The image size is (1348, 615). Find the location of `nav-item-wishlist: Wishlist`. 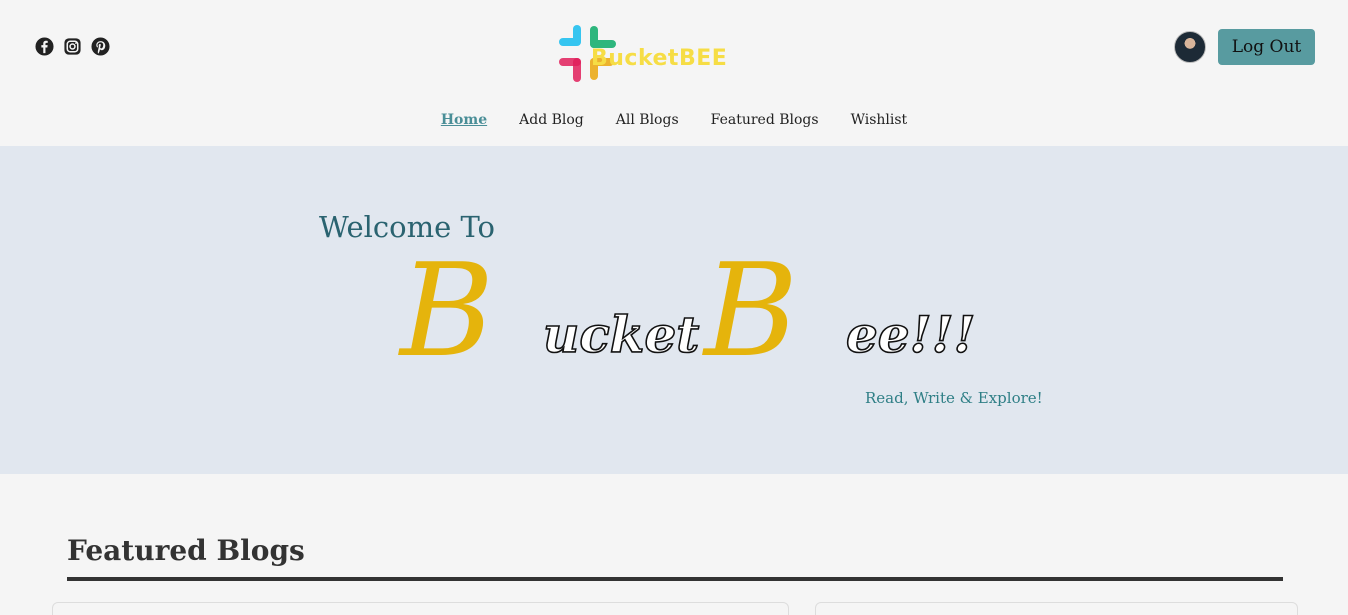

nav-item-wishlist: Wishlist is located at coordinates (879, 120).